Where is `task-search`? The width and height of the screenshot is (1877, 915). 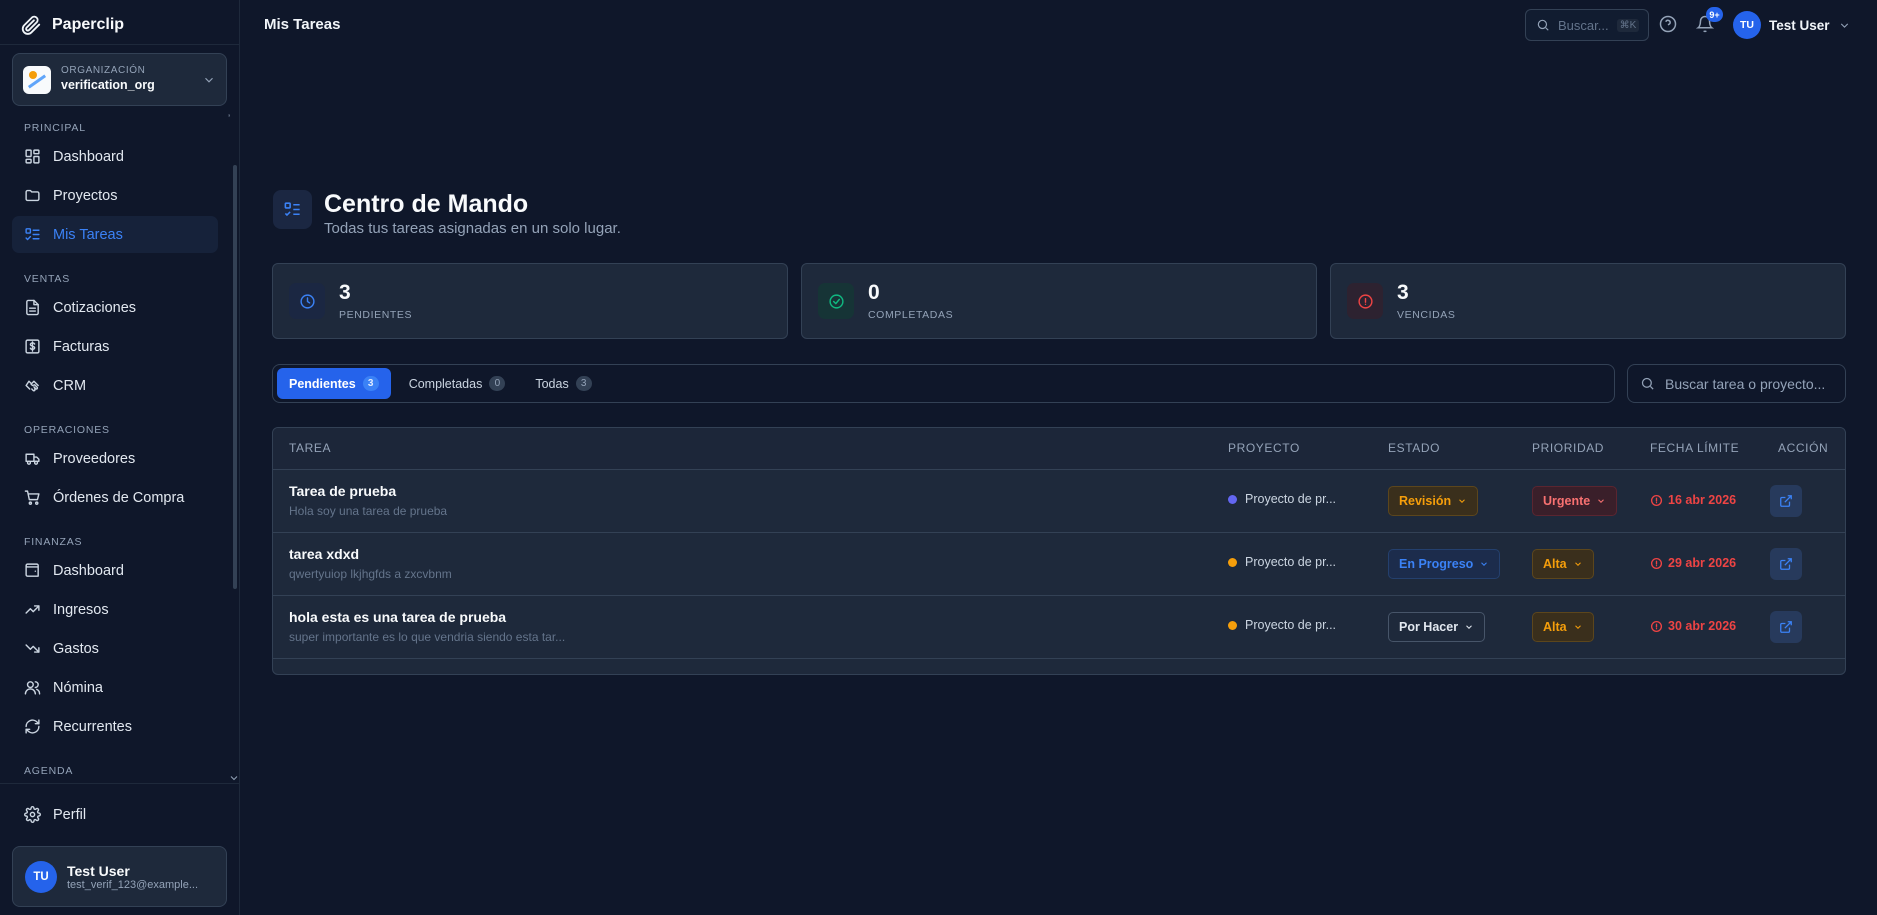 task-search is located at coordinates (1736, 383).